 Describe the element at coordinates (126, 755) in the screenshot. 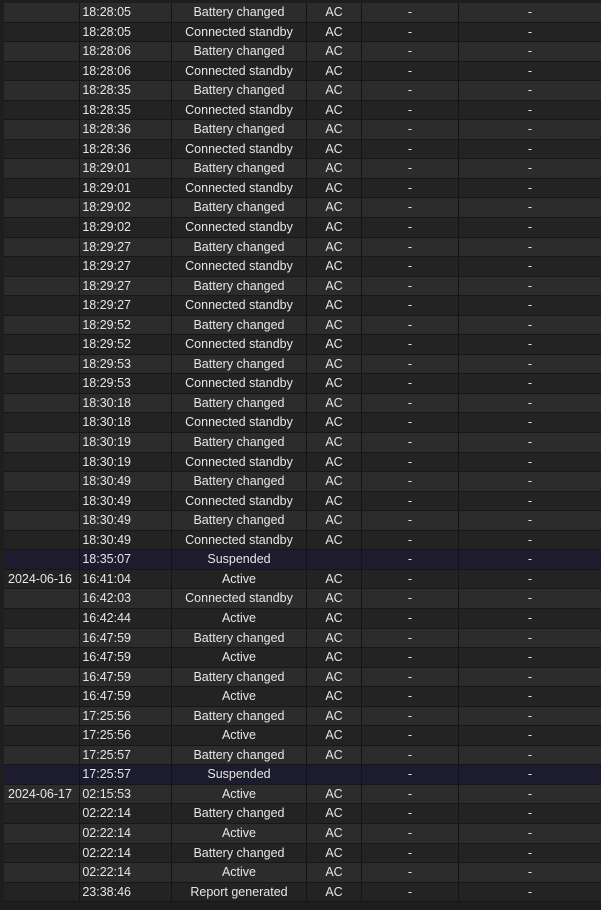

I see `time-cell: 17:25:57` at that location.